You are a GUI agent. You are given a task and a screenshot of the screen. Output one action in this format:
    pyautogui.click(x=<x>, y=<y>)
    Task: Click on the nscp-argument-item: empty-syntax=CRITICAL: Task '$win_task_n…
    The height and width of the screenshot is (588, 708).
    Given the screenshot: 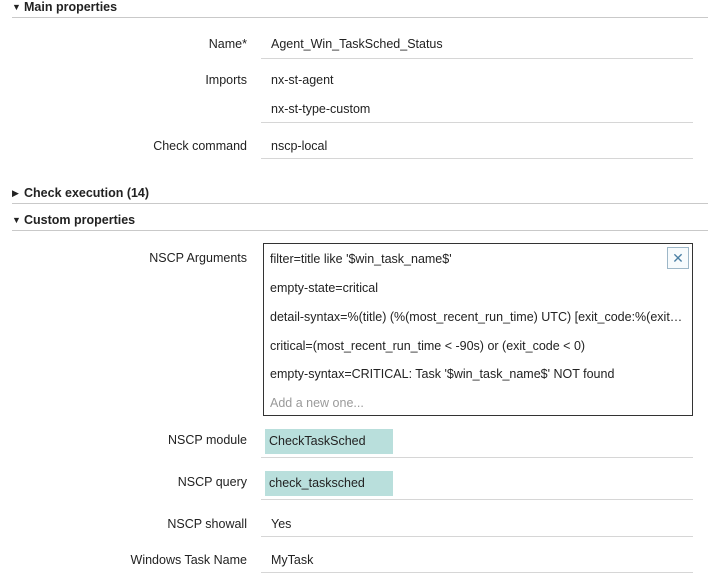 What is the action you would take?
    pyautogui.click(x=480, y=374)
    